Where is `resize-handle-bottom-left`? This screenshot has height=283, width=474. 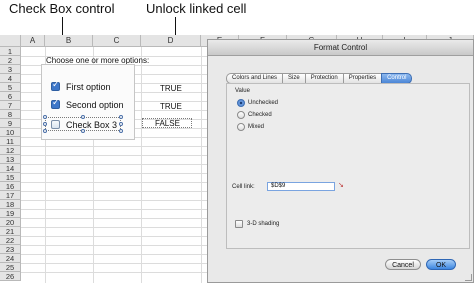 resize-handle-bottom-left is located at coordinates (45, 131).